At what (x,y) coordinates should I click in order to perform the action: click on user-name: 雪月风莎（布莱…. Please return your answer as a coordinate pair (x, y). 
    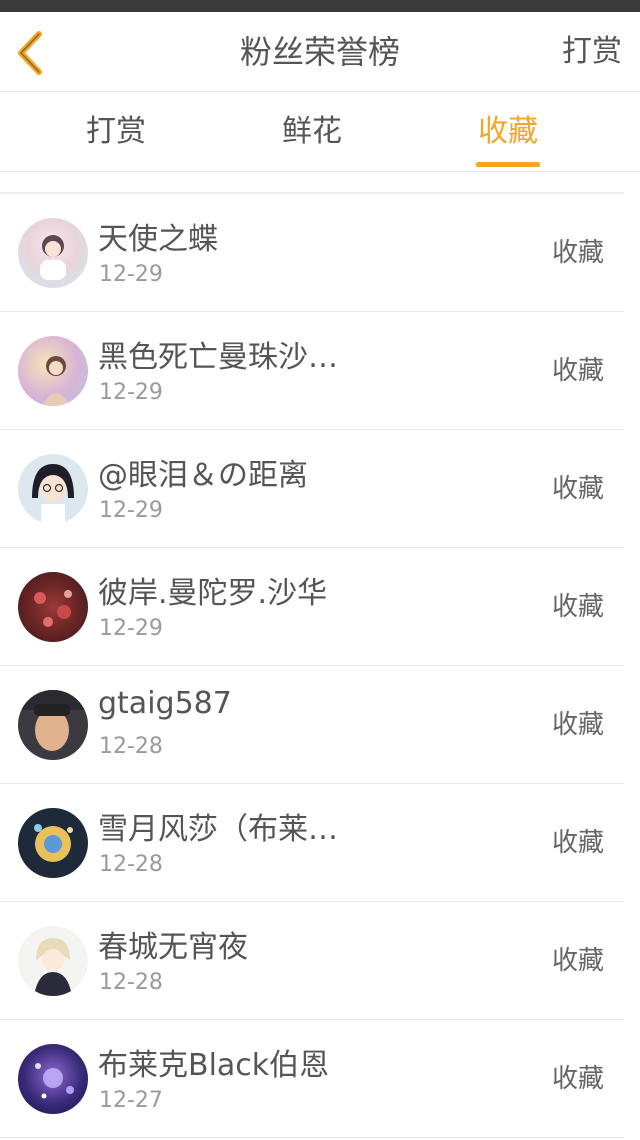
    Looking at the image, I should click on (218, 829).